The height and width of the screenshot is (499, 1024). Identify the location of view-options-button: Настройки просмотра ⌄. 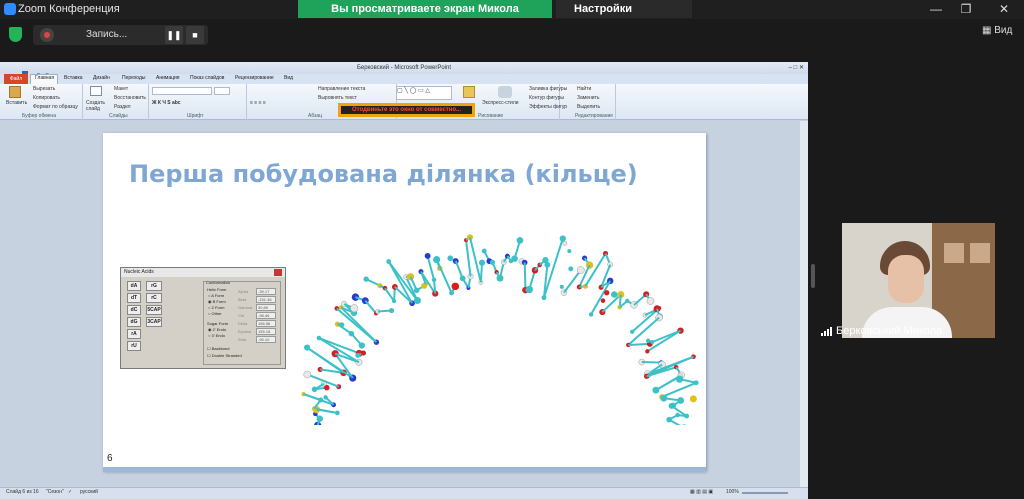
(624, 16).